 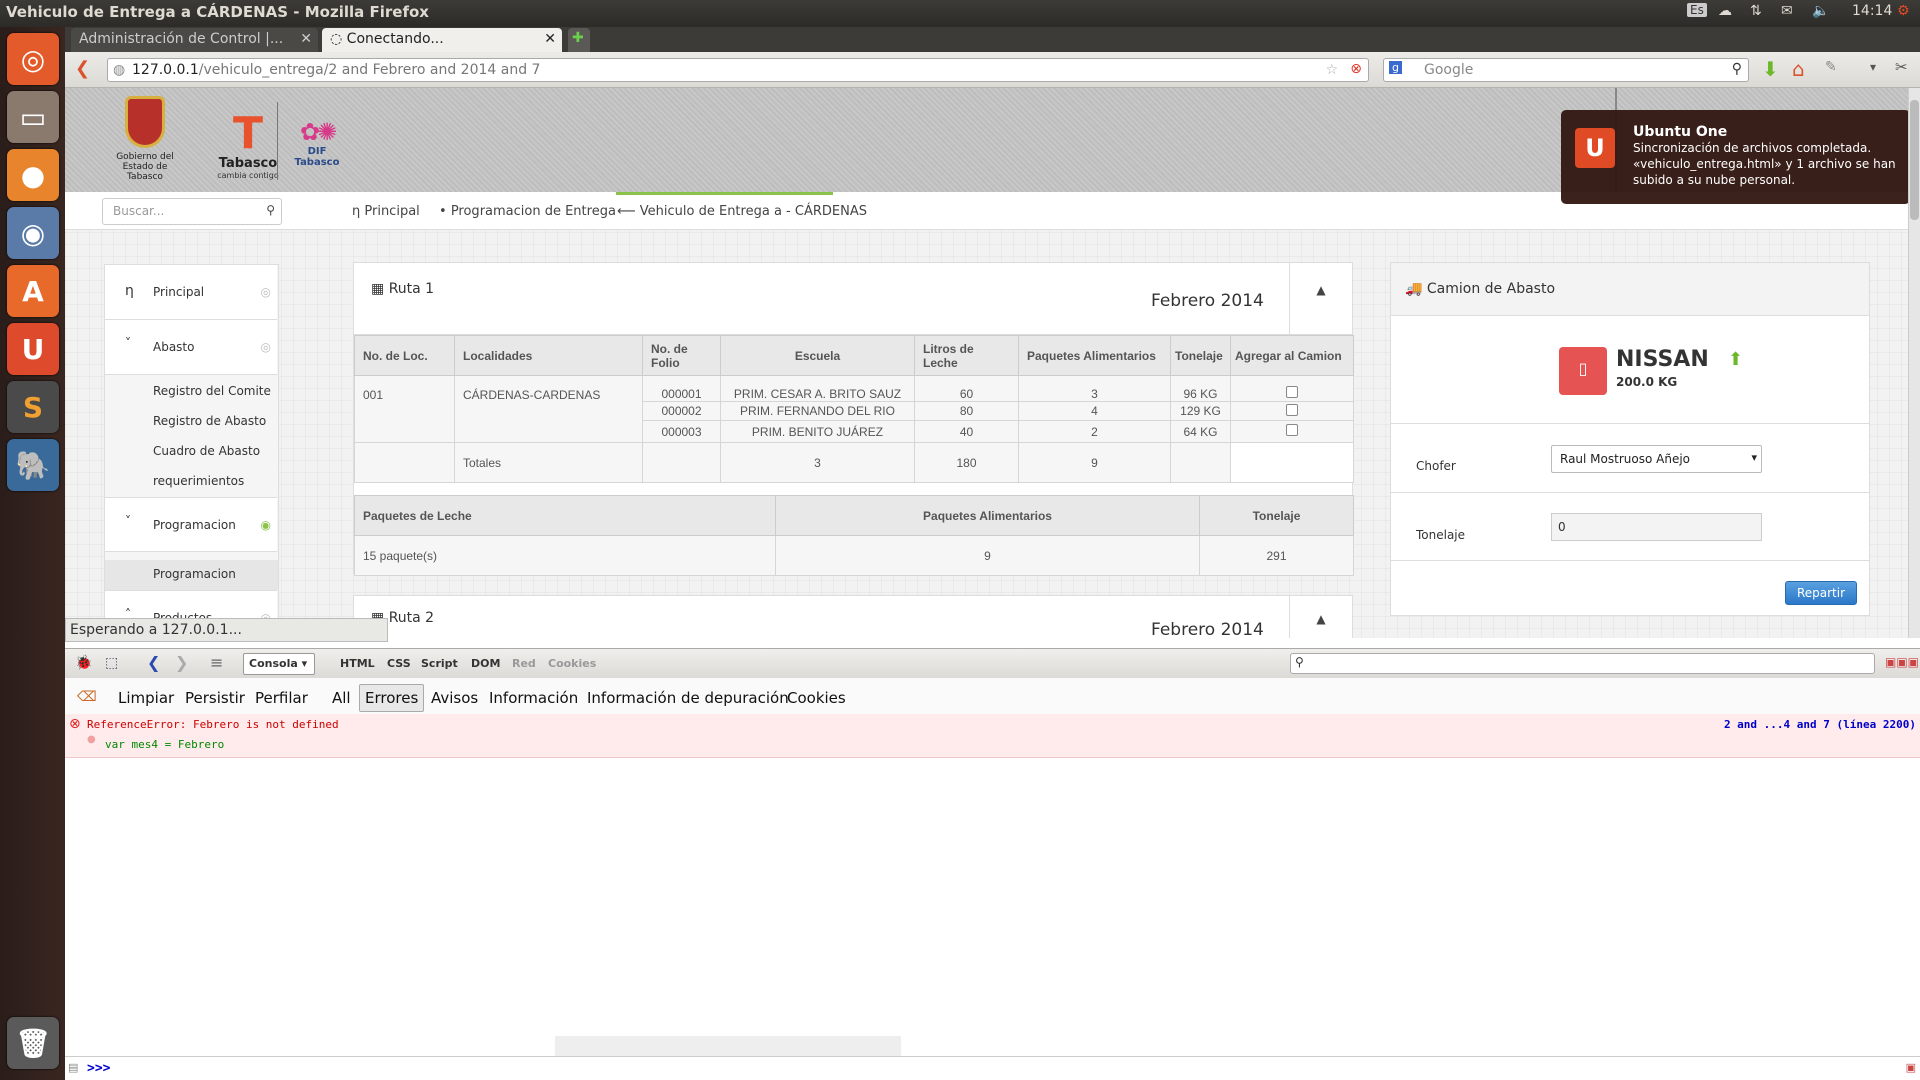 What do you see at coordinates (239, 451) in the screenshot?
I see `sidebar-subitem: Cuadro de Abasto` at bounding box center [239, 451].